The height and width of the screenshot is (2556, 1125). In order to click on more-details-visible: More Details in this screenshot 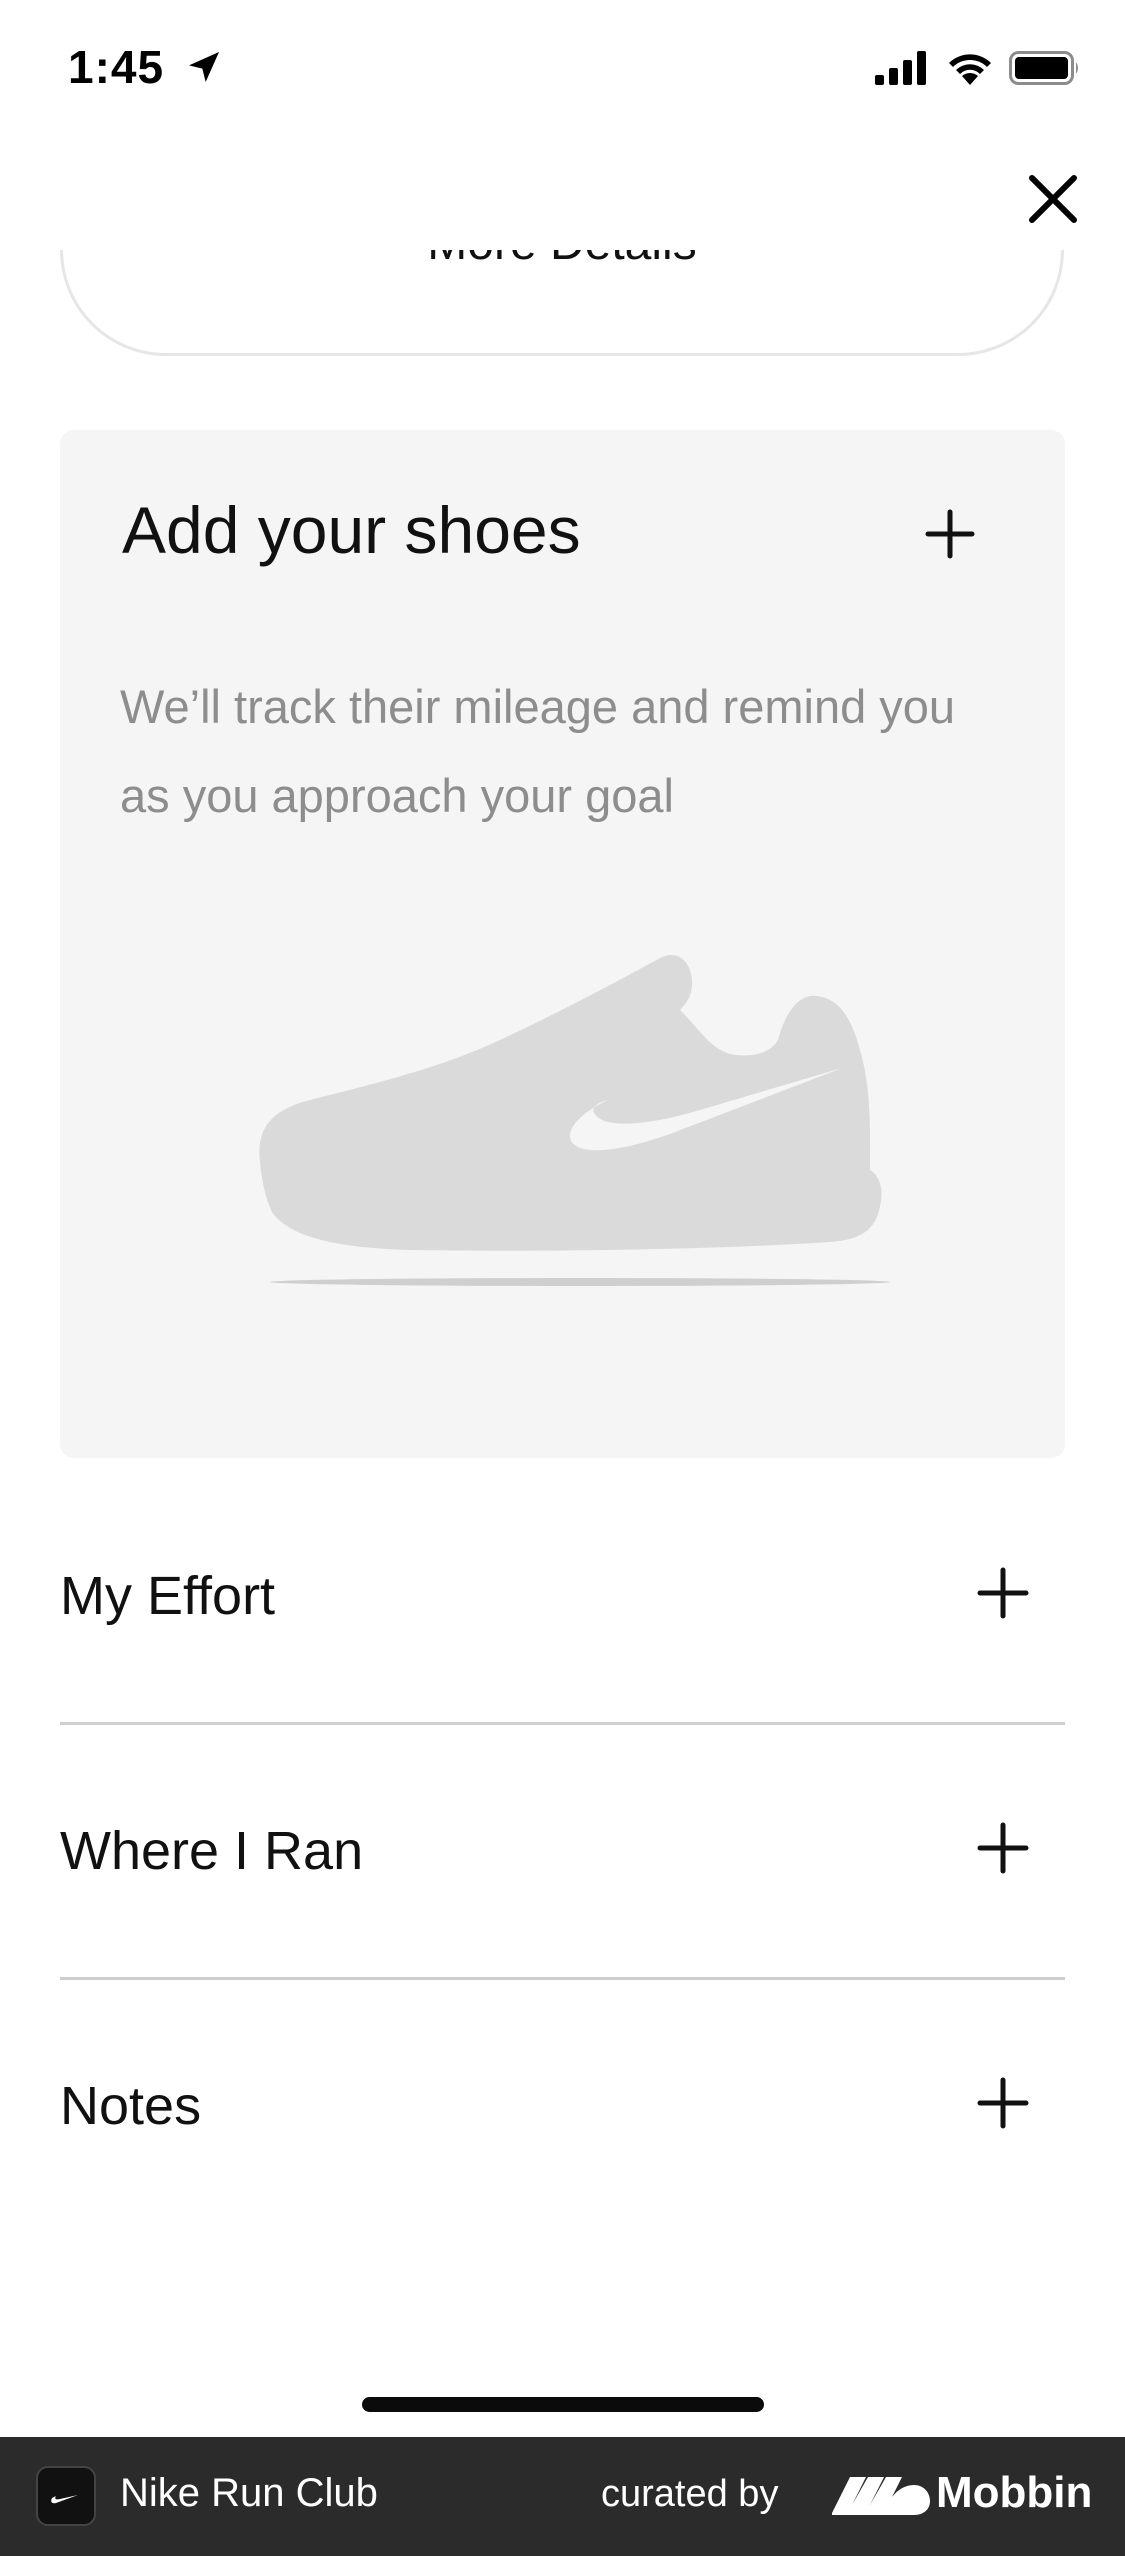, I will do `click(562, 303)`.